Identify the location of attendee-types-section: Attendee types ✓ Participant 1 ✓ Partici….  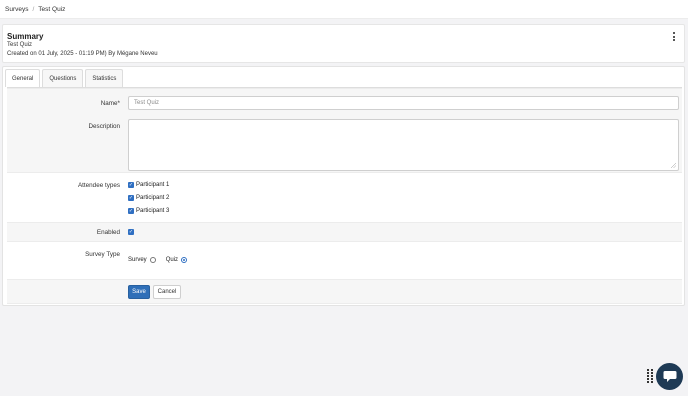
(344, 198).